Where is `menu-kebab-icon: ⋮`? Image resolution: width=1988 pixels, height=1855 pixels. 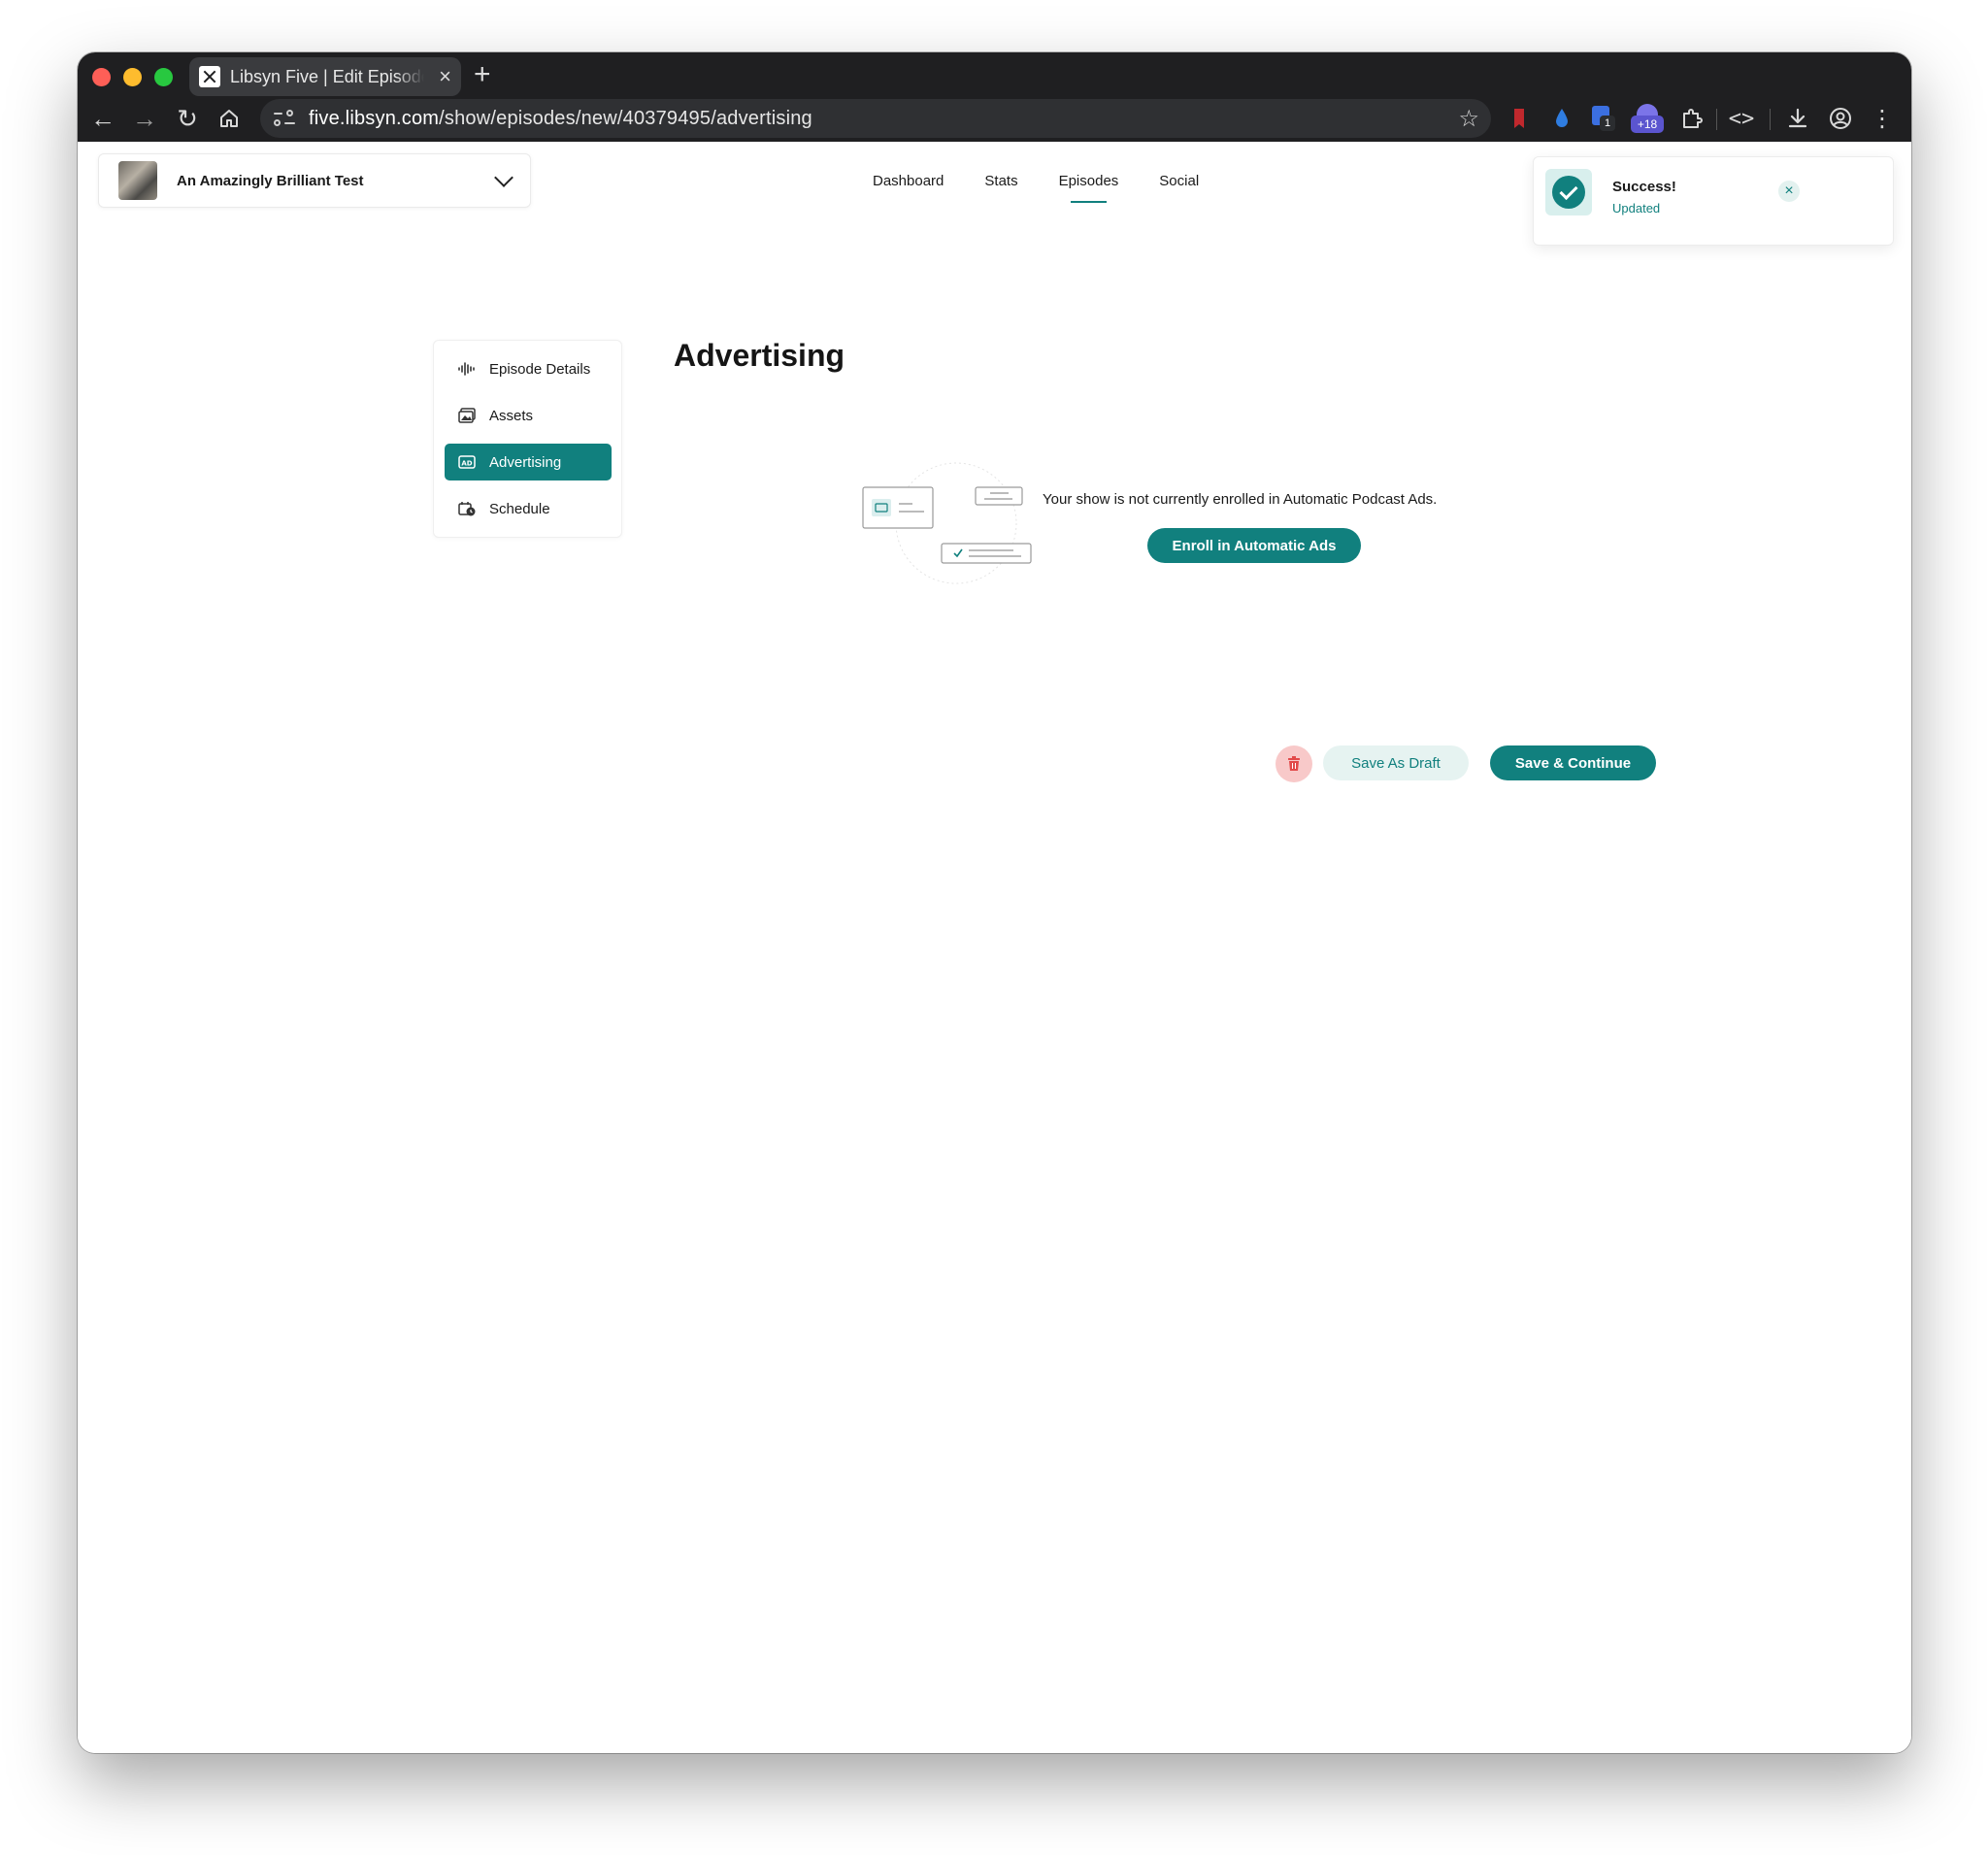
menu-kebab-icon: ⋮ is located at coordinates (1883, 118).